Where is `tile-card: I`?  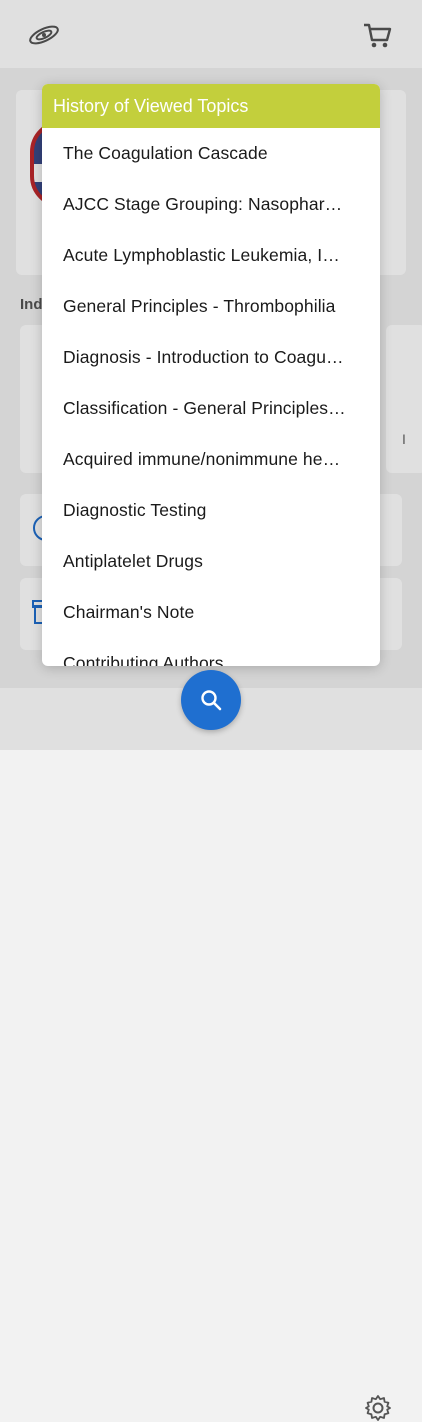
tile-card: I is located at coordinates (404, 399).